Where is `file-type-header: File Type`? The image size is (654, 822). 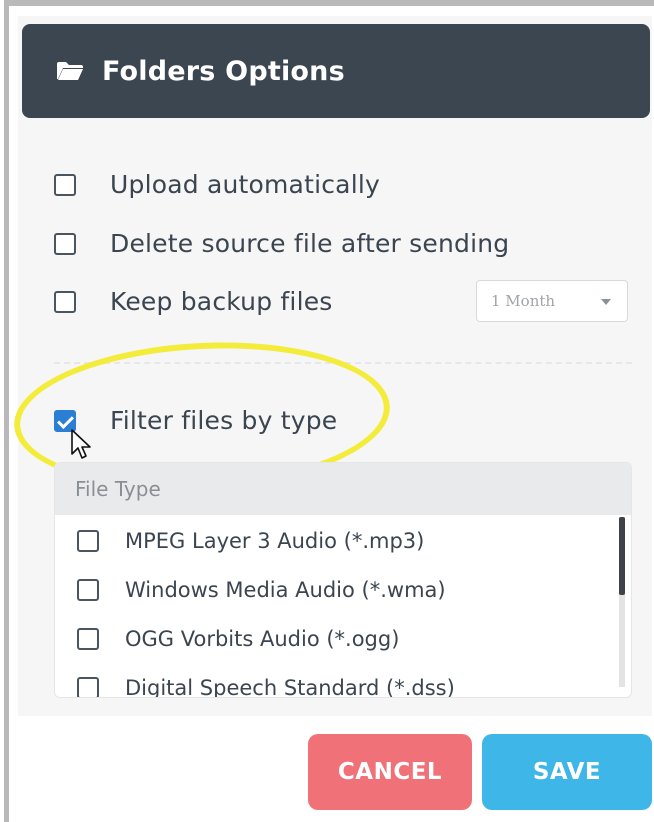 file-type-header: File Type is located at coordinates (343, 489).